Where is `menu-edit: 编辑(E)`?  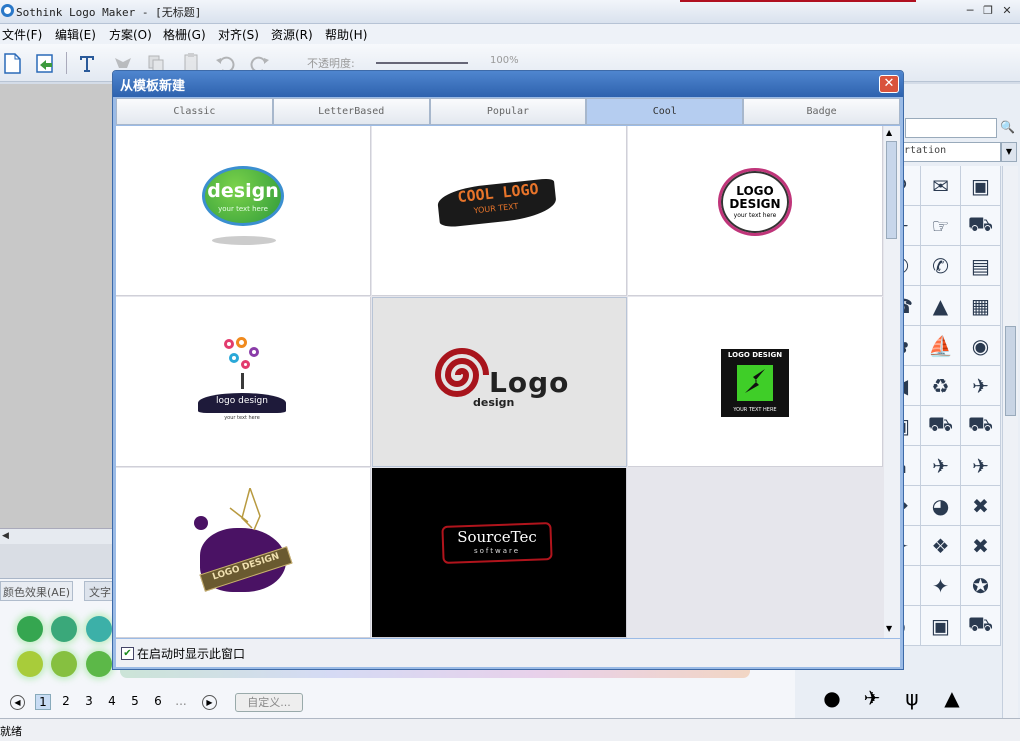 menu-edit: 编辑(E) is located at coordinates (75, 34).